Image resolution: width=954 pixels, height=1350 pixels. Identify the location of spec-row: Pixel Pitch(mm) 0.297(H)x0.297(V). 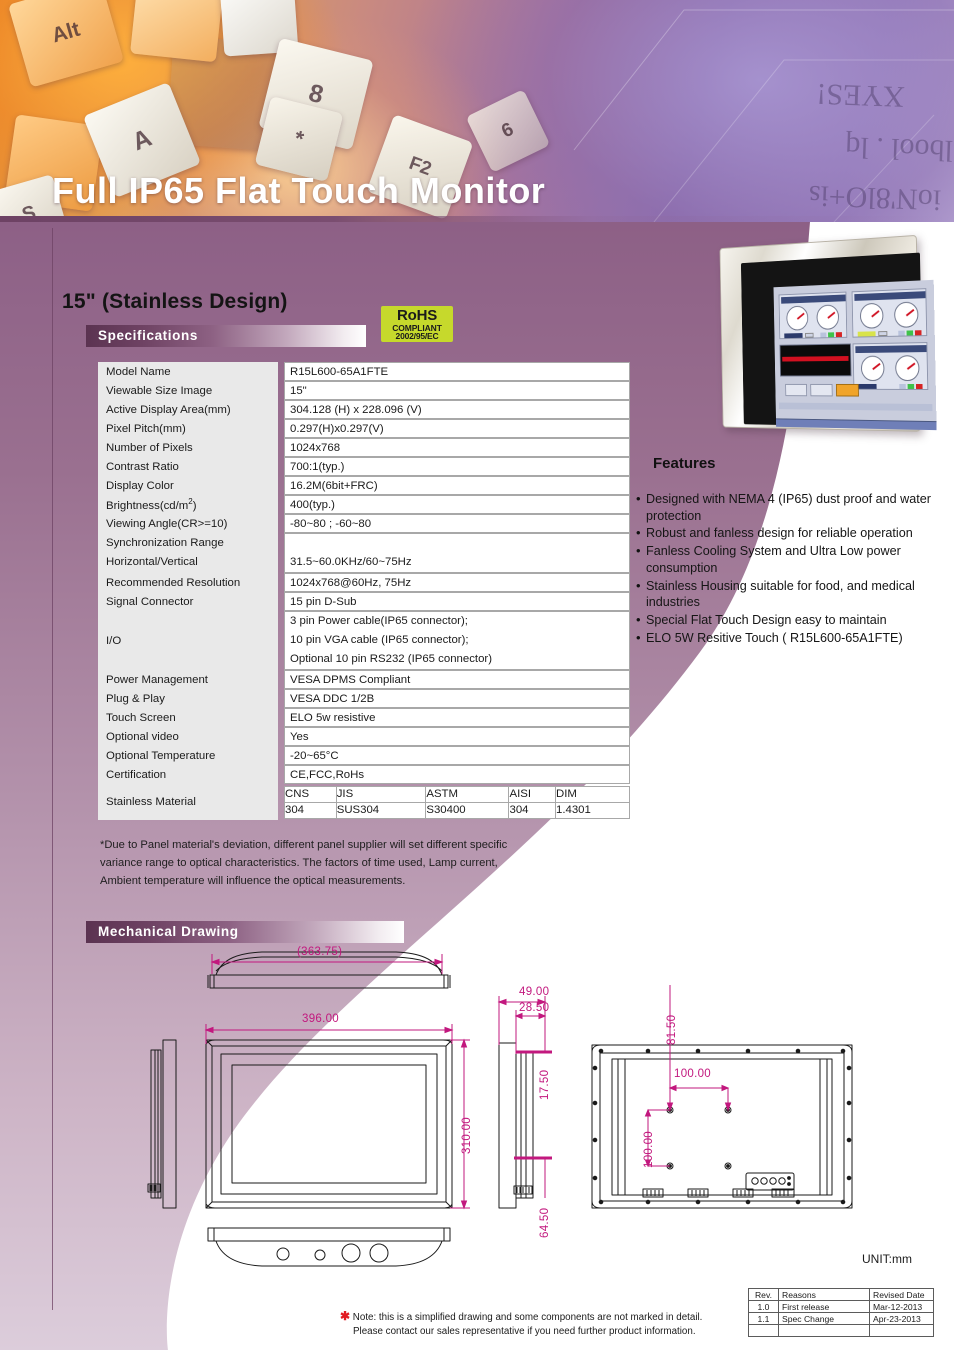
(364, 428).